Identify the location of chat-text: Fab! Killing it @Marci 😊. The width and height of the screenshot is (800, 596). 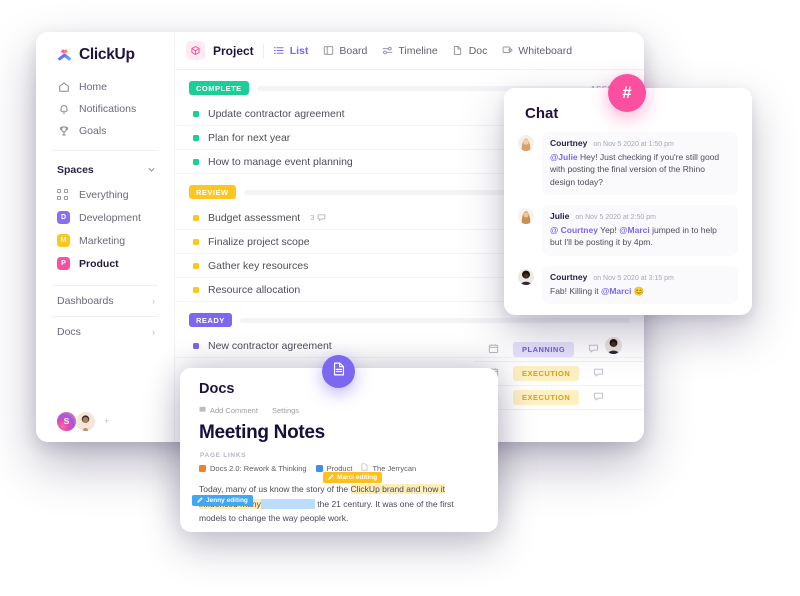
(640, 291).